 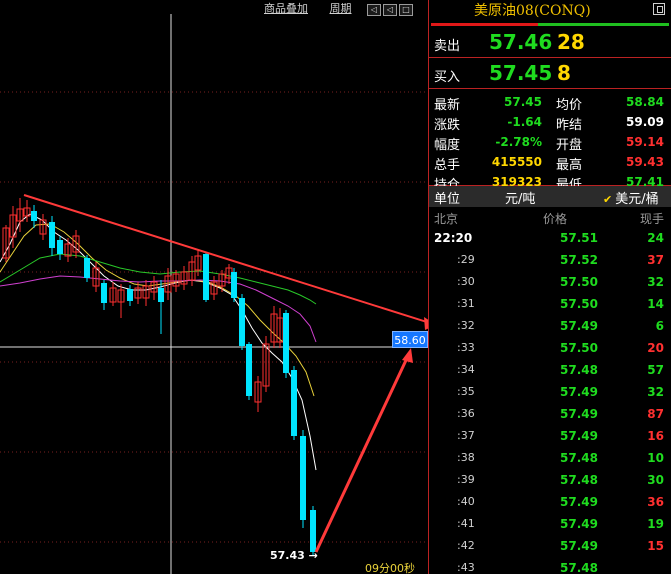 I want to click on stat-value: -1.64, so click(x=524, y=122).